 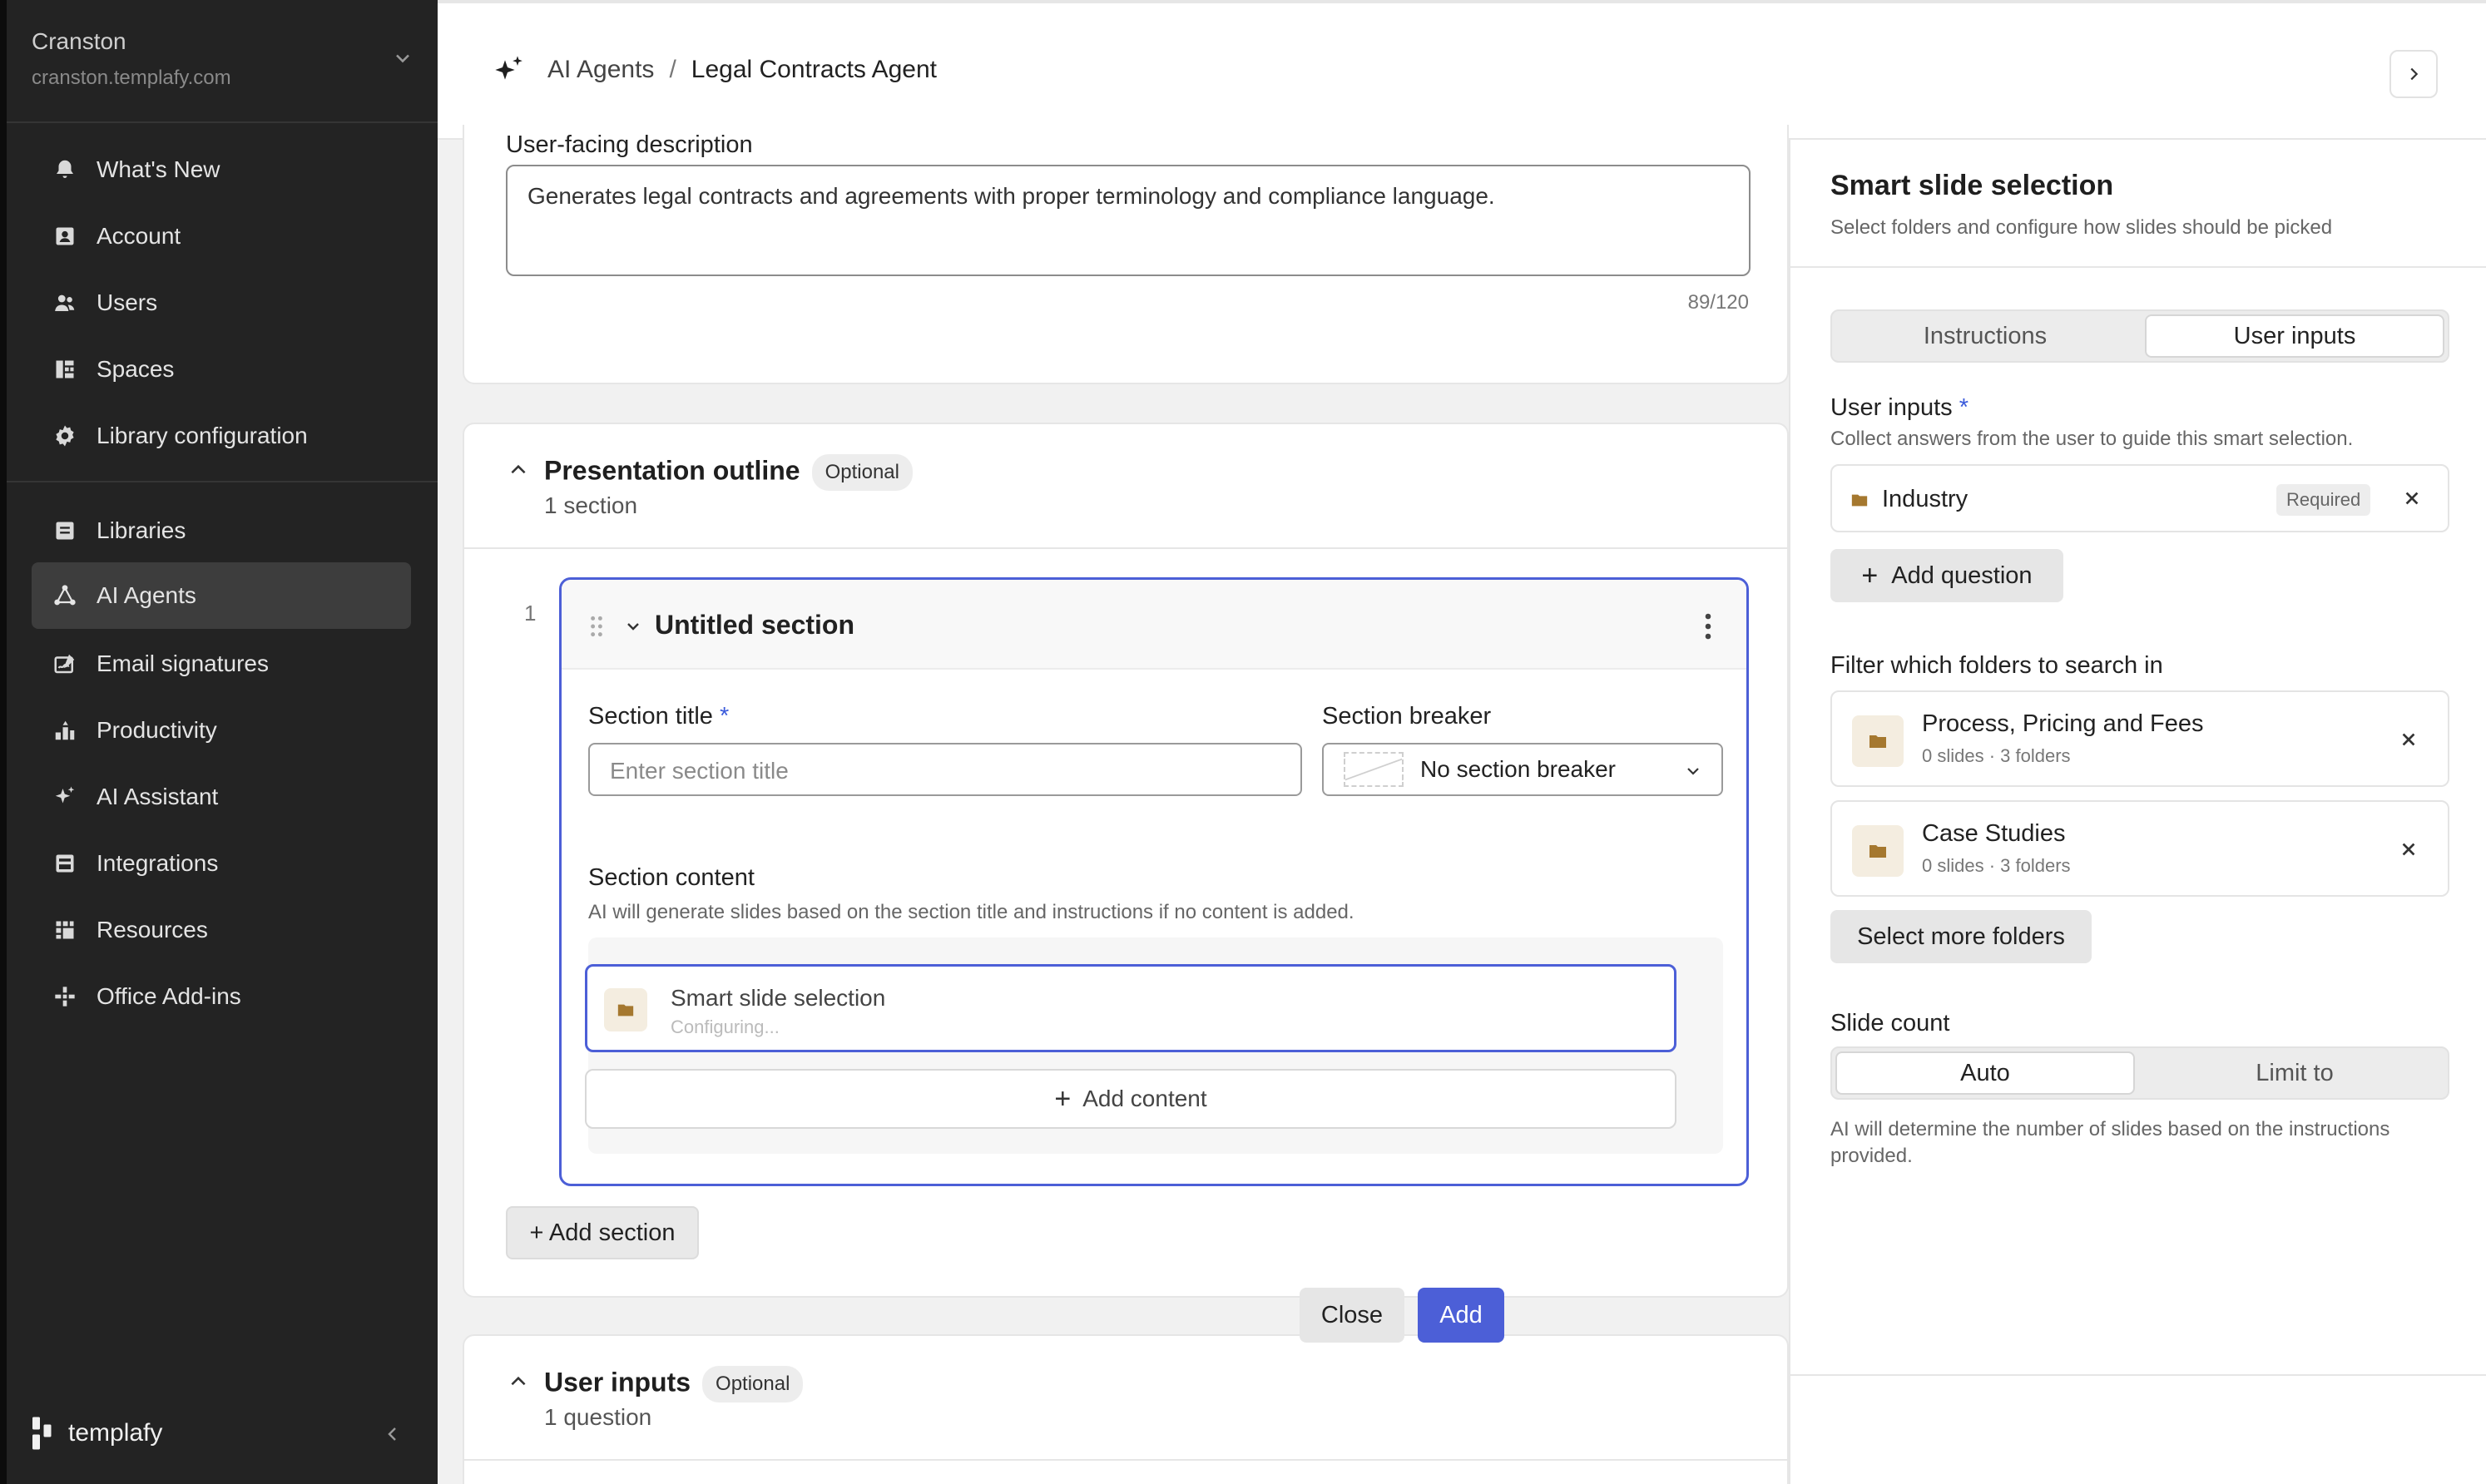 I want to click on email-signature-icon, so click(x=65, y=664).